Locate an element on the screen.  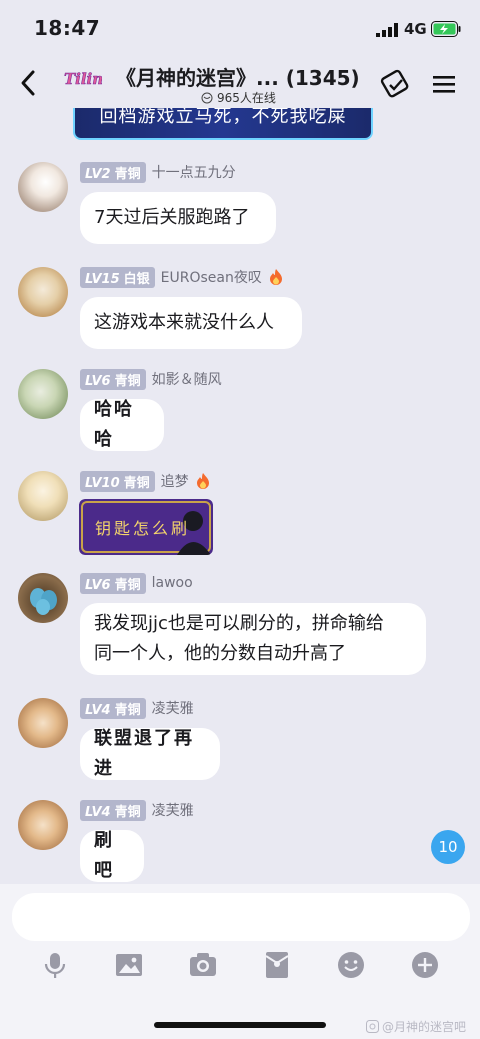
message-text: 哈哈哈 is located at coordinates (114, 424).